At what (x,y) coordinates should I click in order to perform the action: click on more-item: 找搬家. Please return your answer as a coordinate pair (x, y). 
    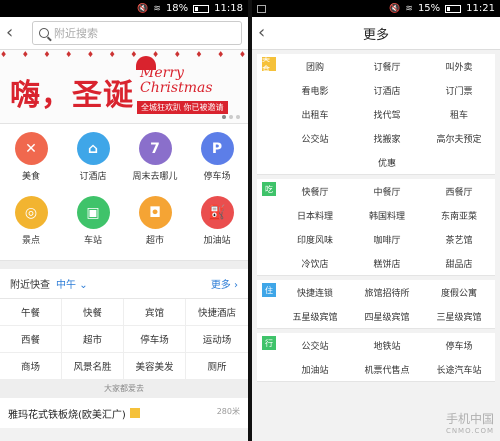
    Looking at the image, I should click on (387, 138).